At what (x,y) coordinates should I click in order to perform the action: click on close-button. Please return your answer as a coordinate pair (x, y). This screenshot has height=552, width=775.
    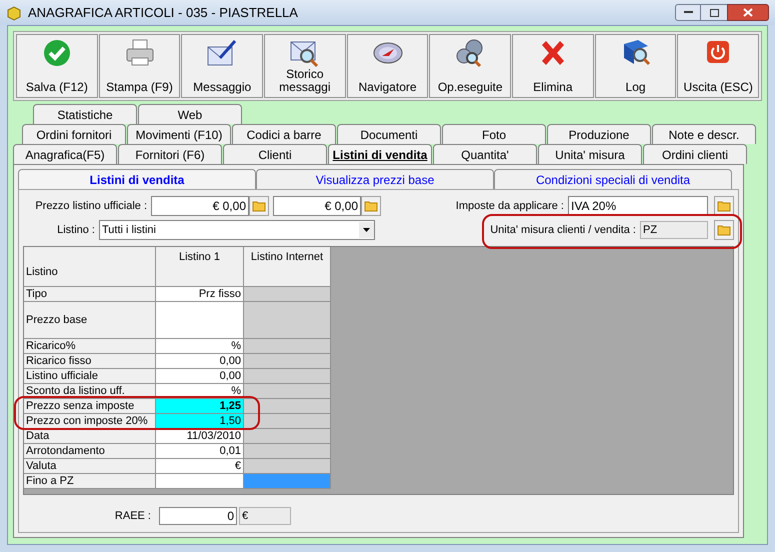
    Looking at the image, I should click on (748, 12).